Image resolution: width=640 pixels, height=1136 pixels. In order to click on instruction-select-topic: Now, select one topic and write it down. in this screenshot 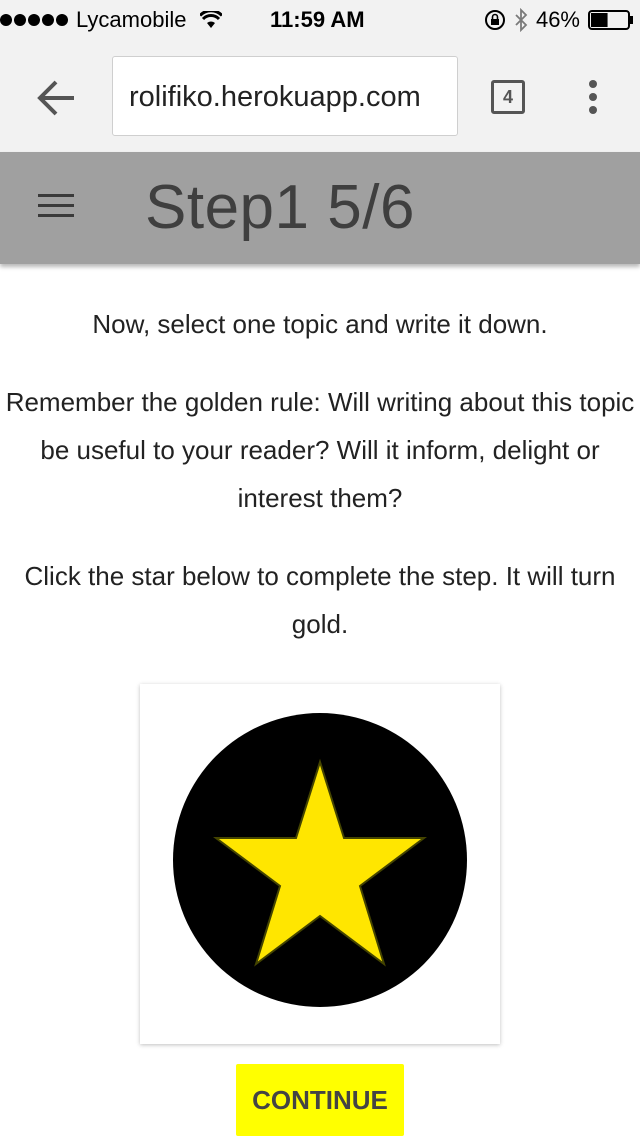, I will do `click(320, 324)`.